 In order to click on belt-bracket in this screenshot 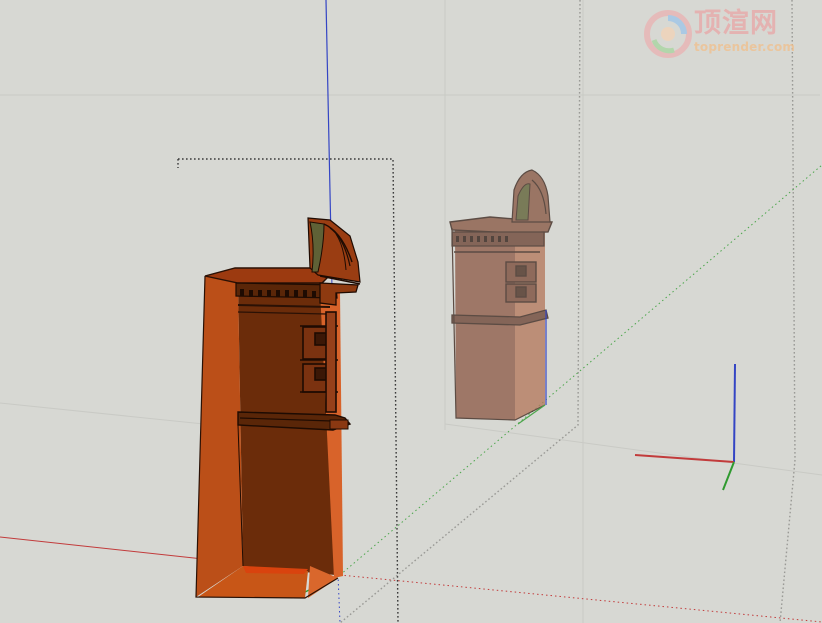, I will do `click(339, 424)`.